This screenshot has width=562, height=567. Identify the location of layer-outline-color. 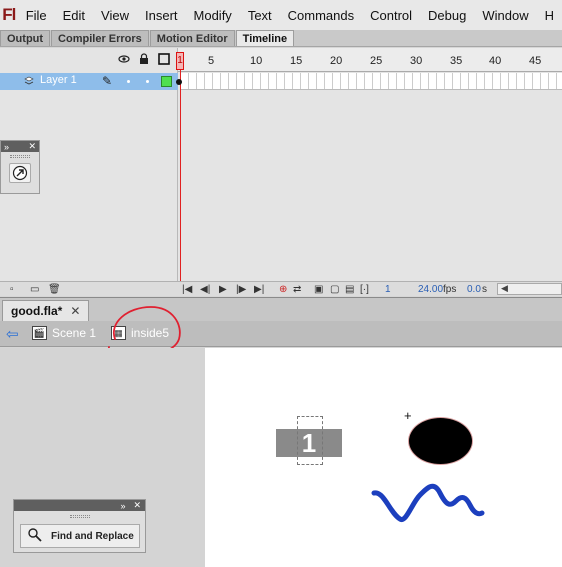
(166, 81).